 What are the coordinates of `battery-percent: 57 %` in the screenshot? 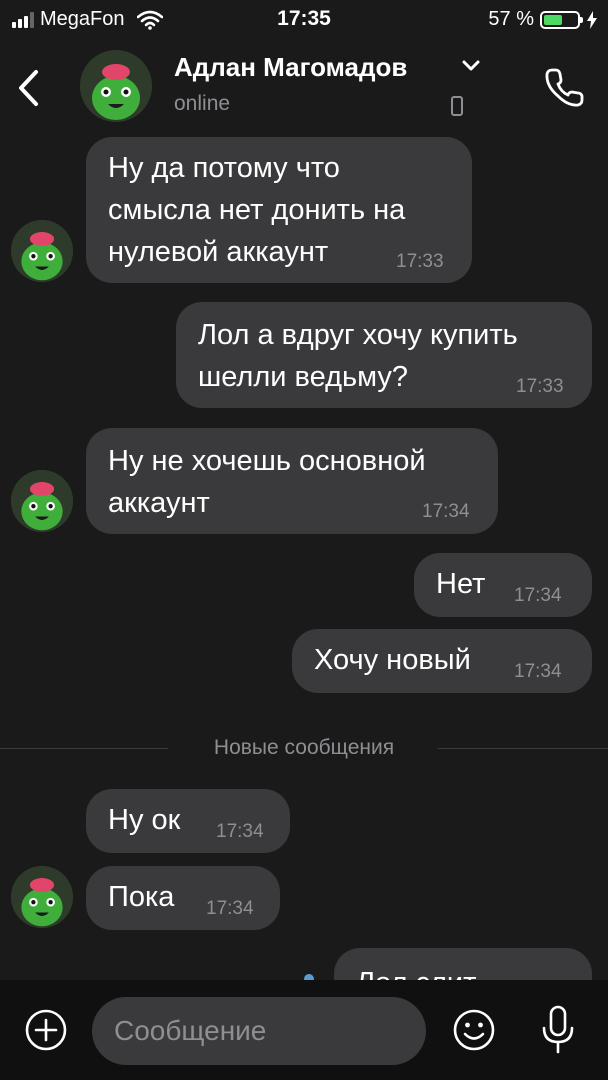 It's located at (511, 19).